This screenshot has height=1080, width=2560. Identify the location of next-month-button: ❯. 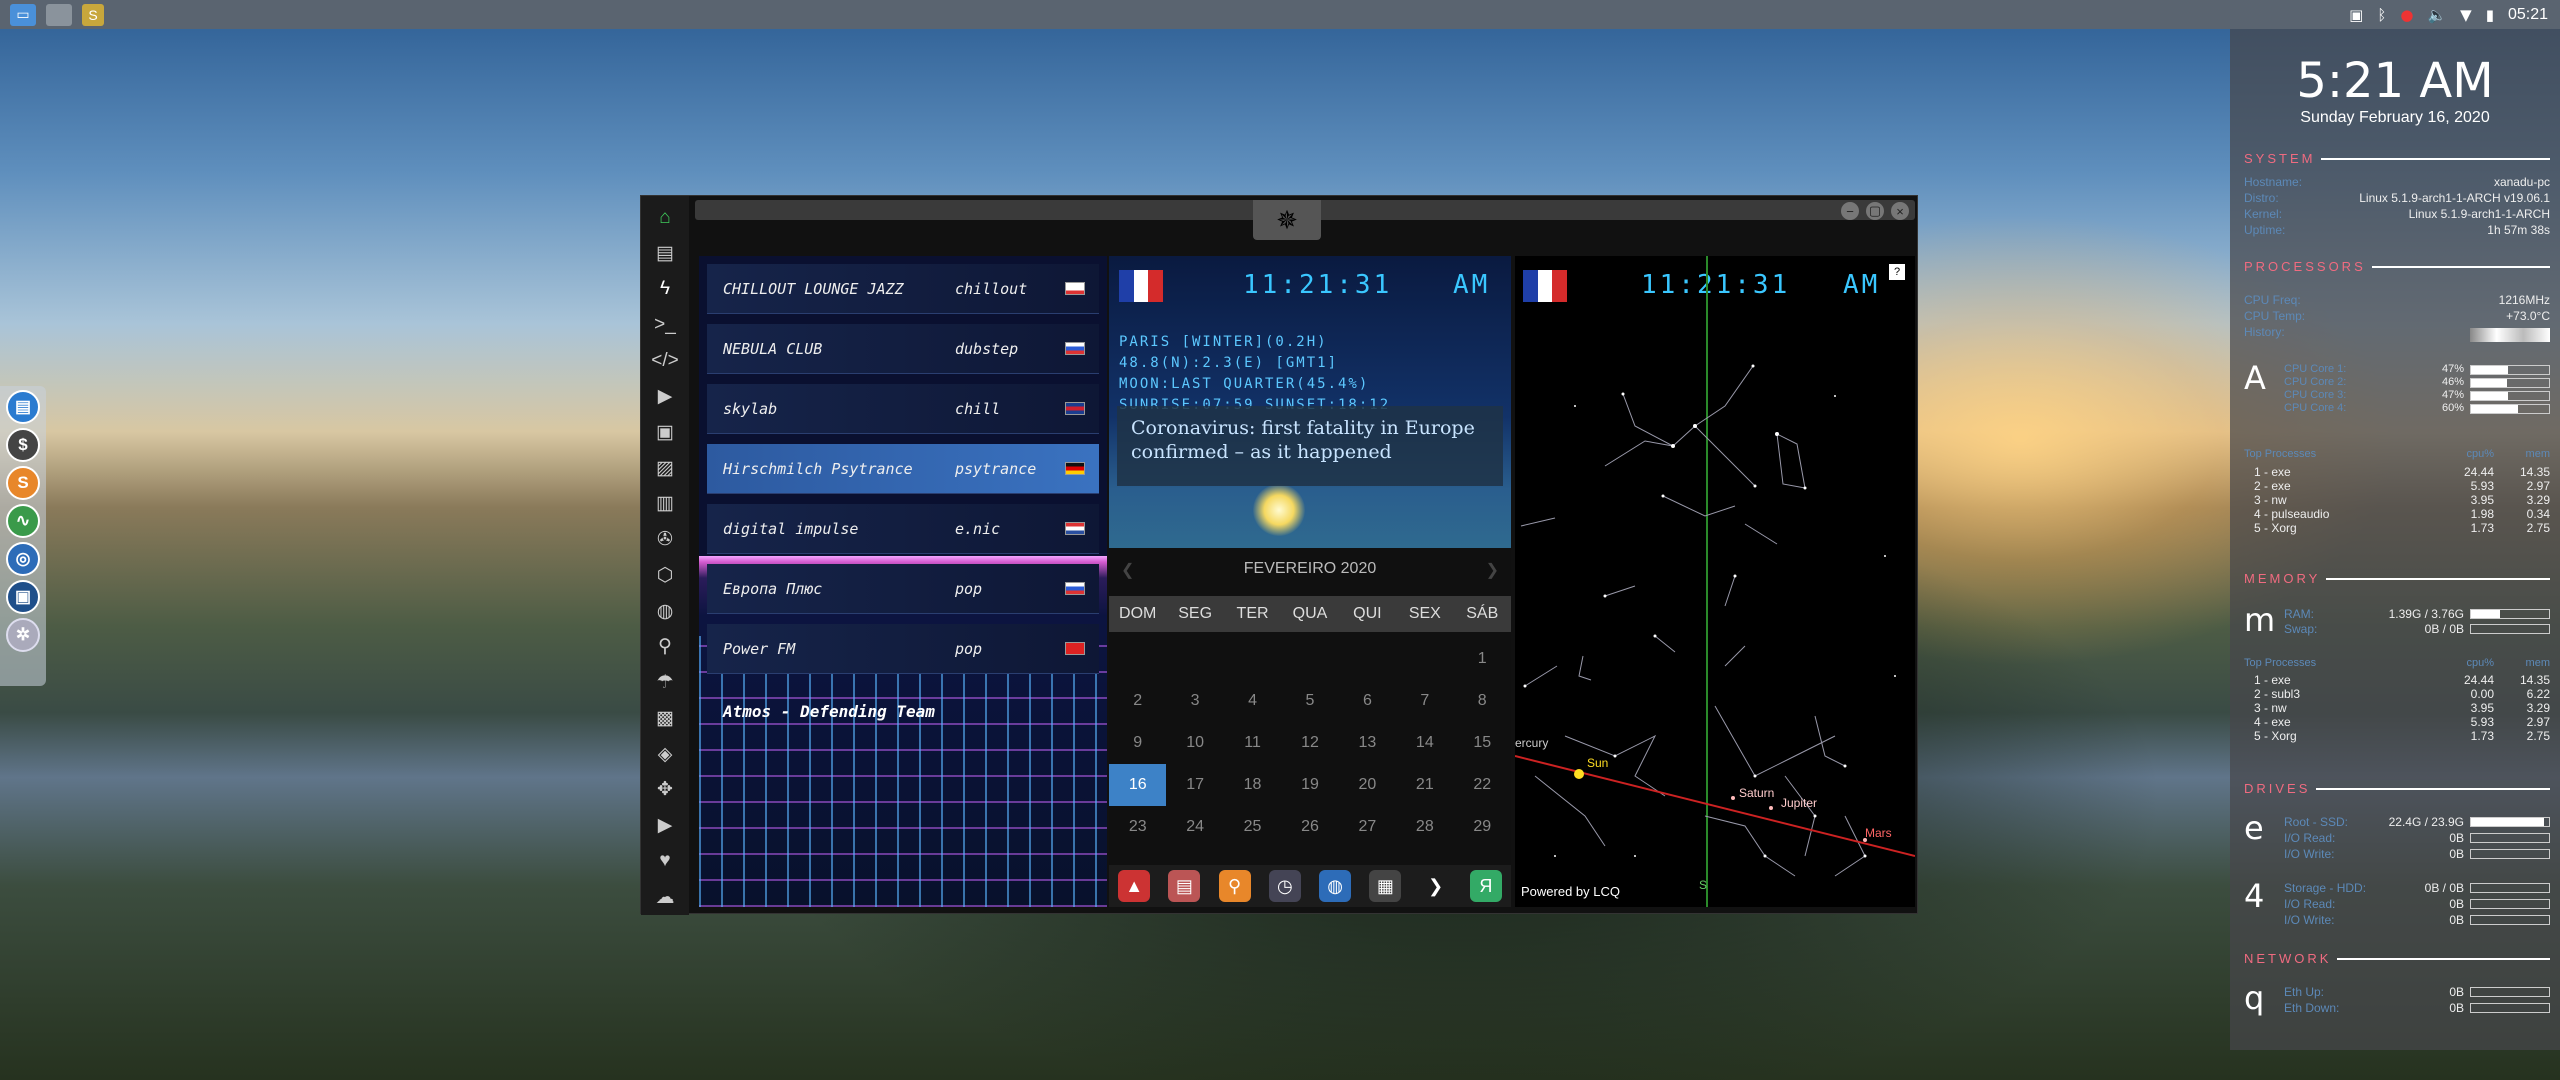
(1492, 570).